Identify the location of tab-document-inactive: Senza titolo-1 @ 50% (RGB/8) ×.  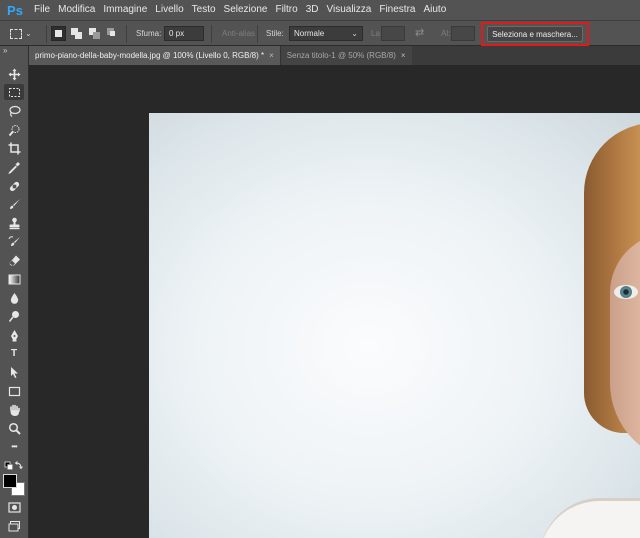
(345, 55).